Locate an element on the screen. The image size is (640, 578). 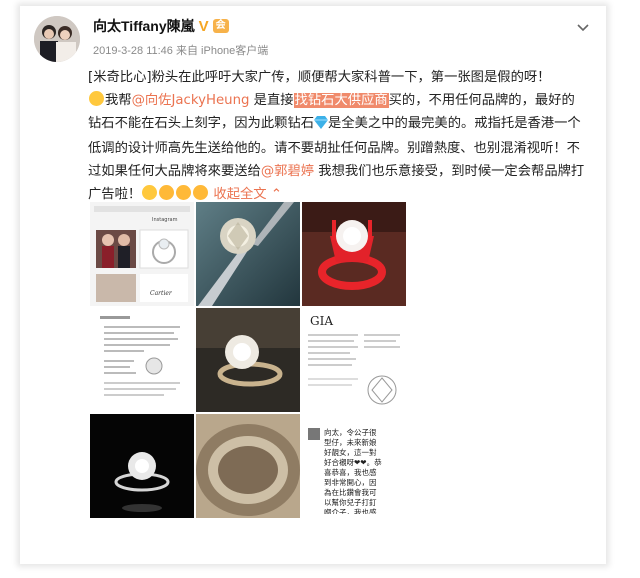
diamond-emoji-icon is located at coordinates (321, 125).